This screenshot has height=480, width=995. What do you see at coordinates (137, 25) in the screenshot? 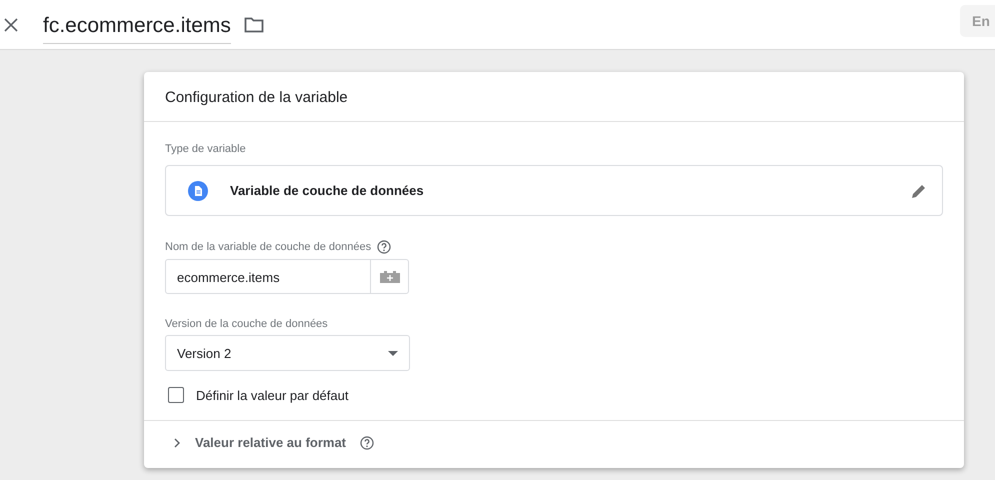
I see `variable-name-field: fc.ecommerce.items` at bounding box center [137, 25].